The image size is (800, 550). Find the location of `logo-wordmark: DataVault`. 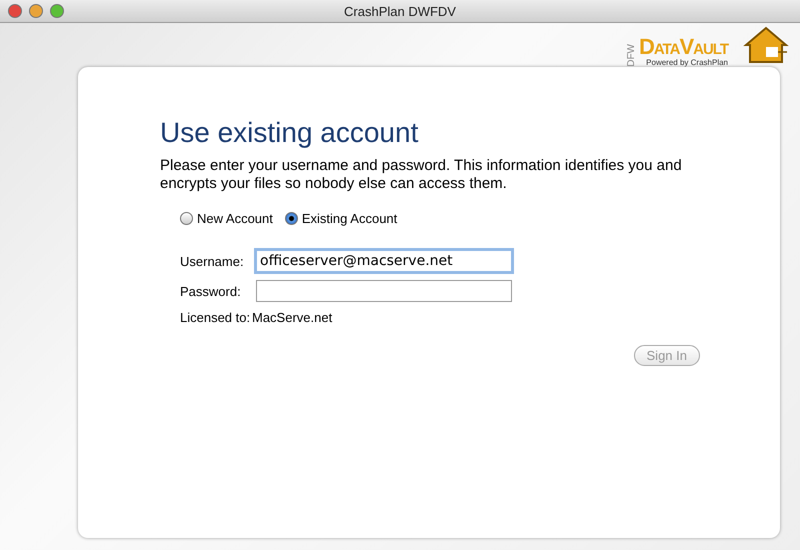

logo-wordmark: DataVault is located at coordinates (683, 47).